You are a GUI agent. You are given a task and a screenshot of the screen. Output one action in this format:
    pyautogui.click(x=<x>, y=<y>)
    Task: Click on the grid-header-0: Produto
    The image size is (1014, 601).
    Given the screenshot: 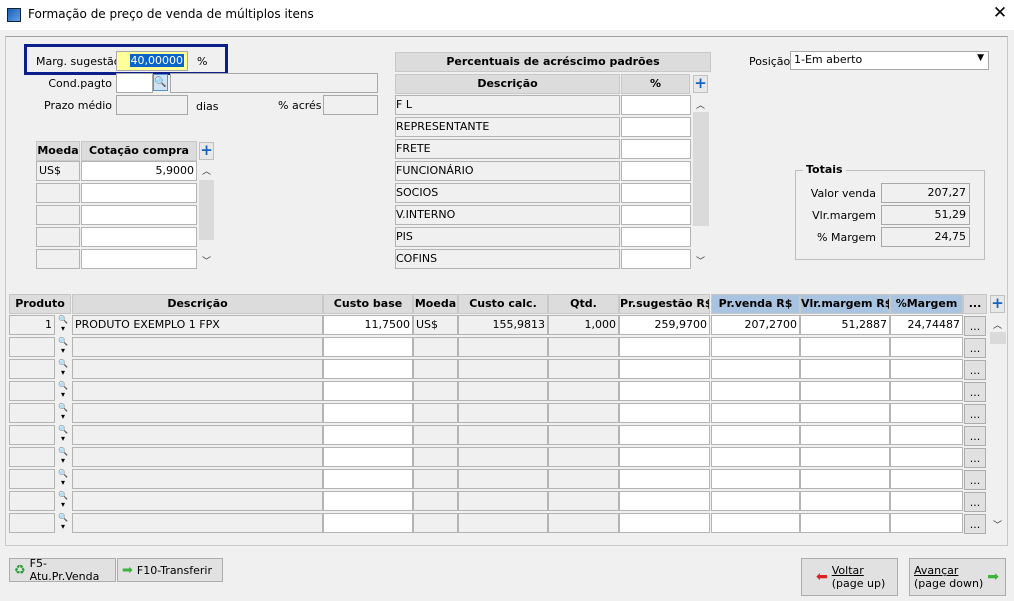 What is the action you would take?
    pyautogui.click(x=40, y=304)
    